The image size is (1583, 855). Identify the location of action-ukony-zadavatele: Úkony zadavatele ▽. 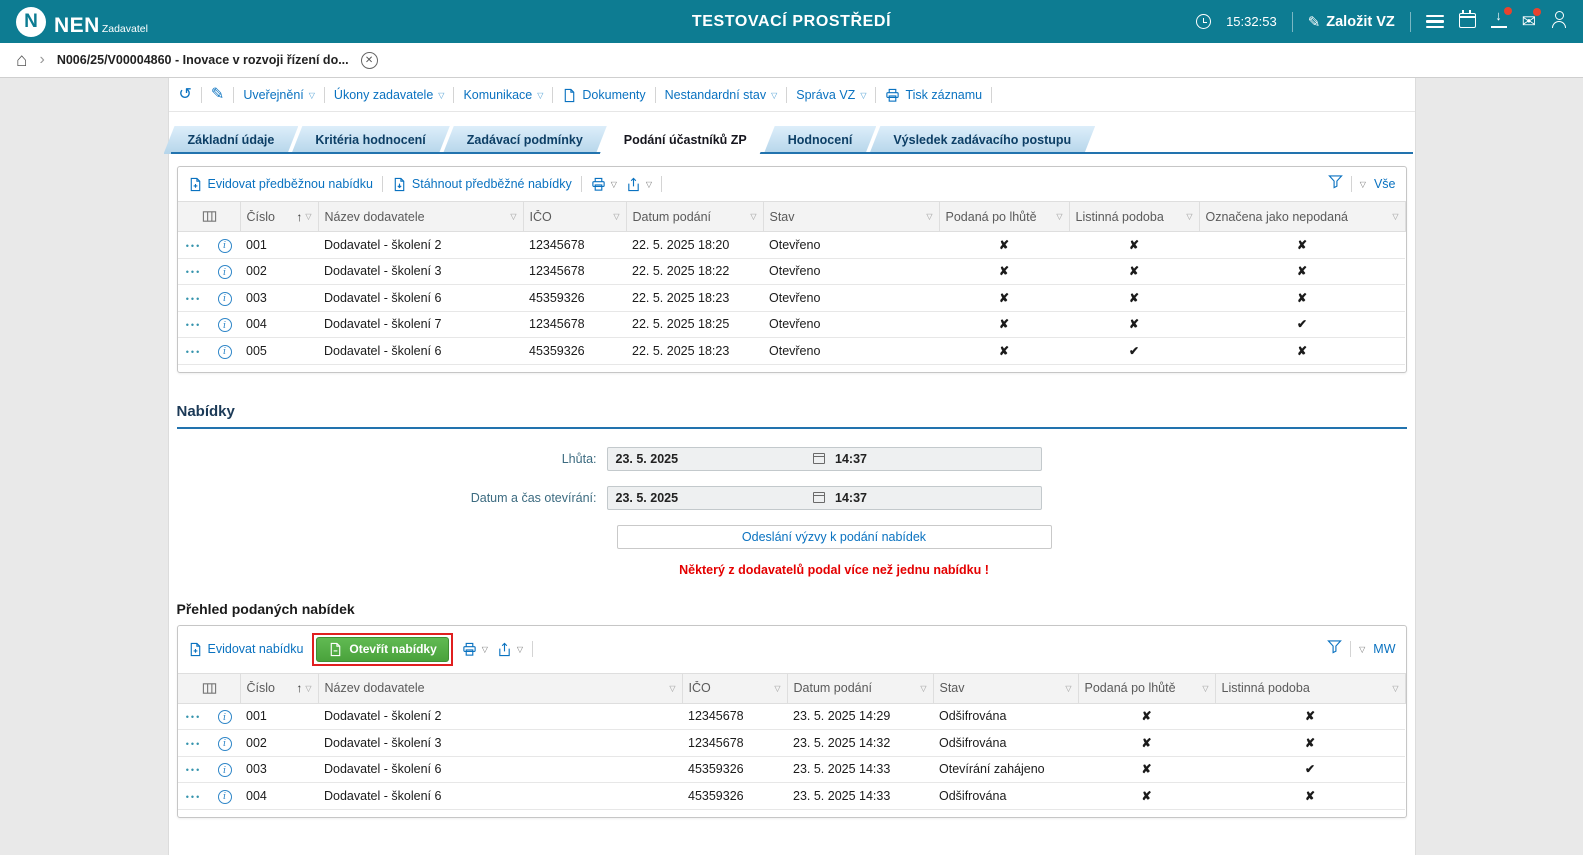
(389, 95).